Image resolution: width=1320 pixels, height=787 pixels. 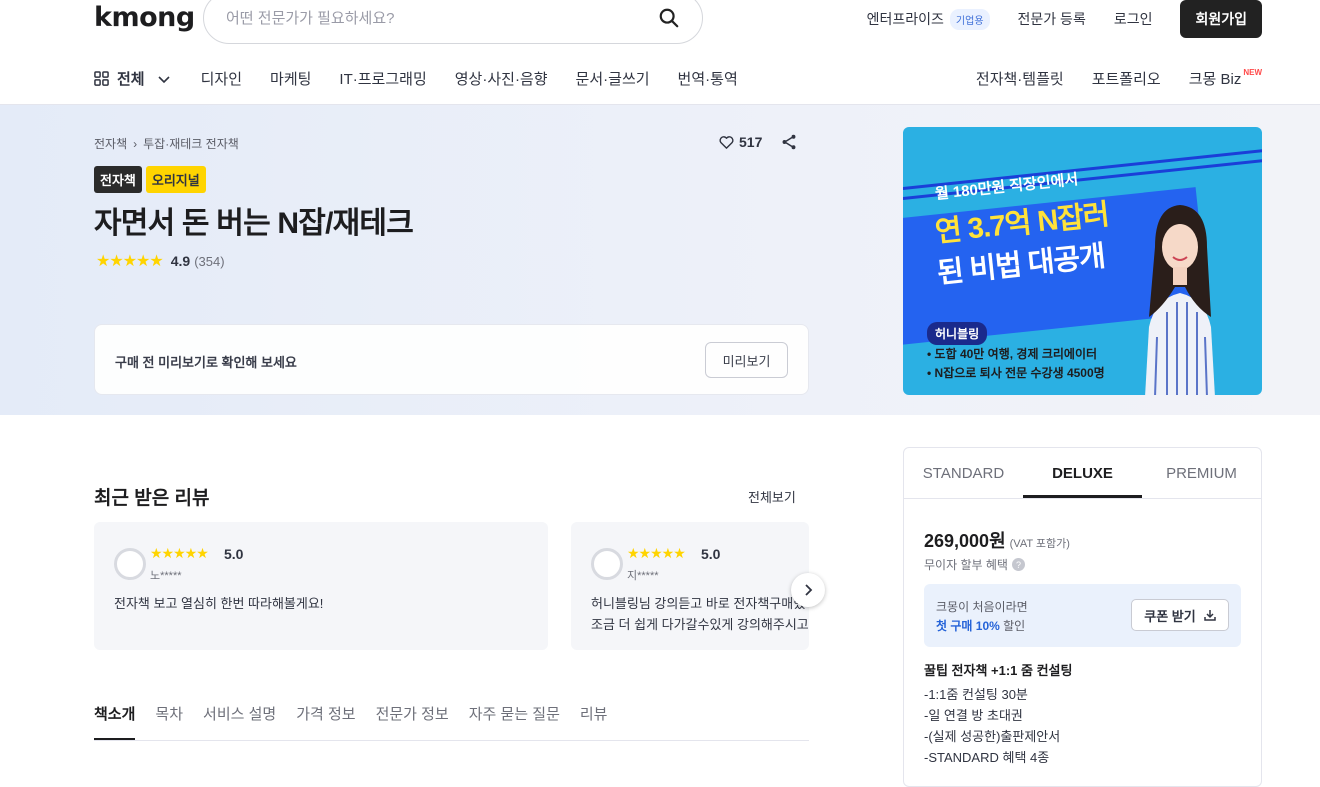 I want to click on breadcrumb-item: 투잡·재테크 전자책, so click(x=191, y=143).